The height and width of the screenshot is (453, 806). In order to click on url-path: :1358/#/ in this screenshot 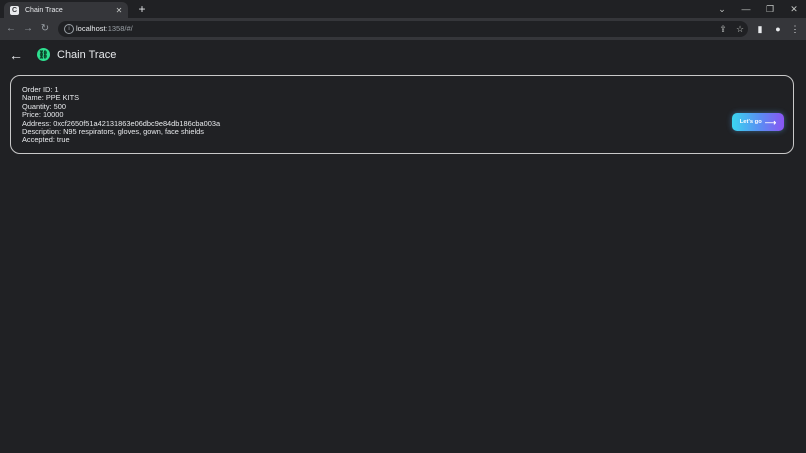, I will do `click(119, 28)`.